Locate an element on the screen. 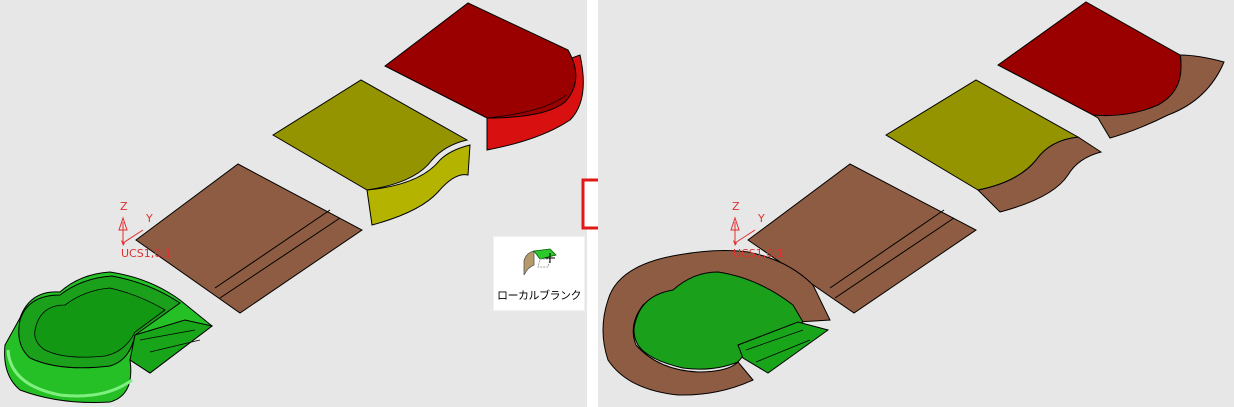 The width and height of the screenshot is (1234, 407). green-sheet-part-blanked is located at coordinates (716, 323).